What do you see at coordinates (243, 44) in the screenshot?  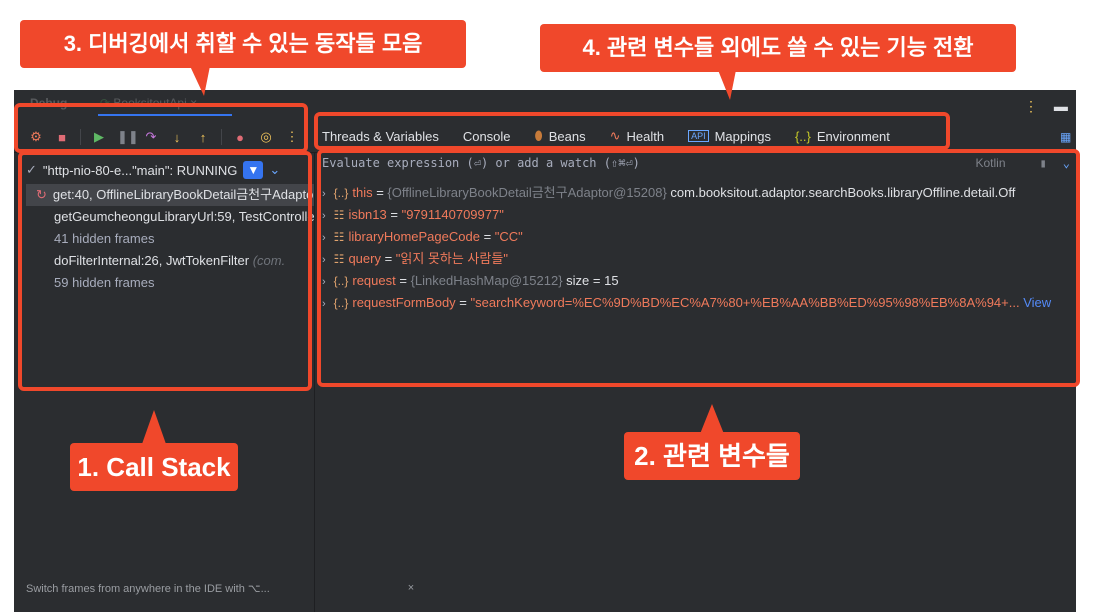 I see `annotation-actions: 3. 디버깅에서 취할 수 있는 동작들 모음` at bounding box center [243, 44].